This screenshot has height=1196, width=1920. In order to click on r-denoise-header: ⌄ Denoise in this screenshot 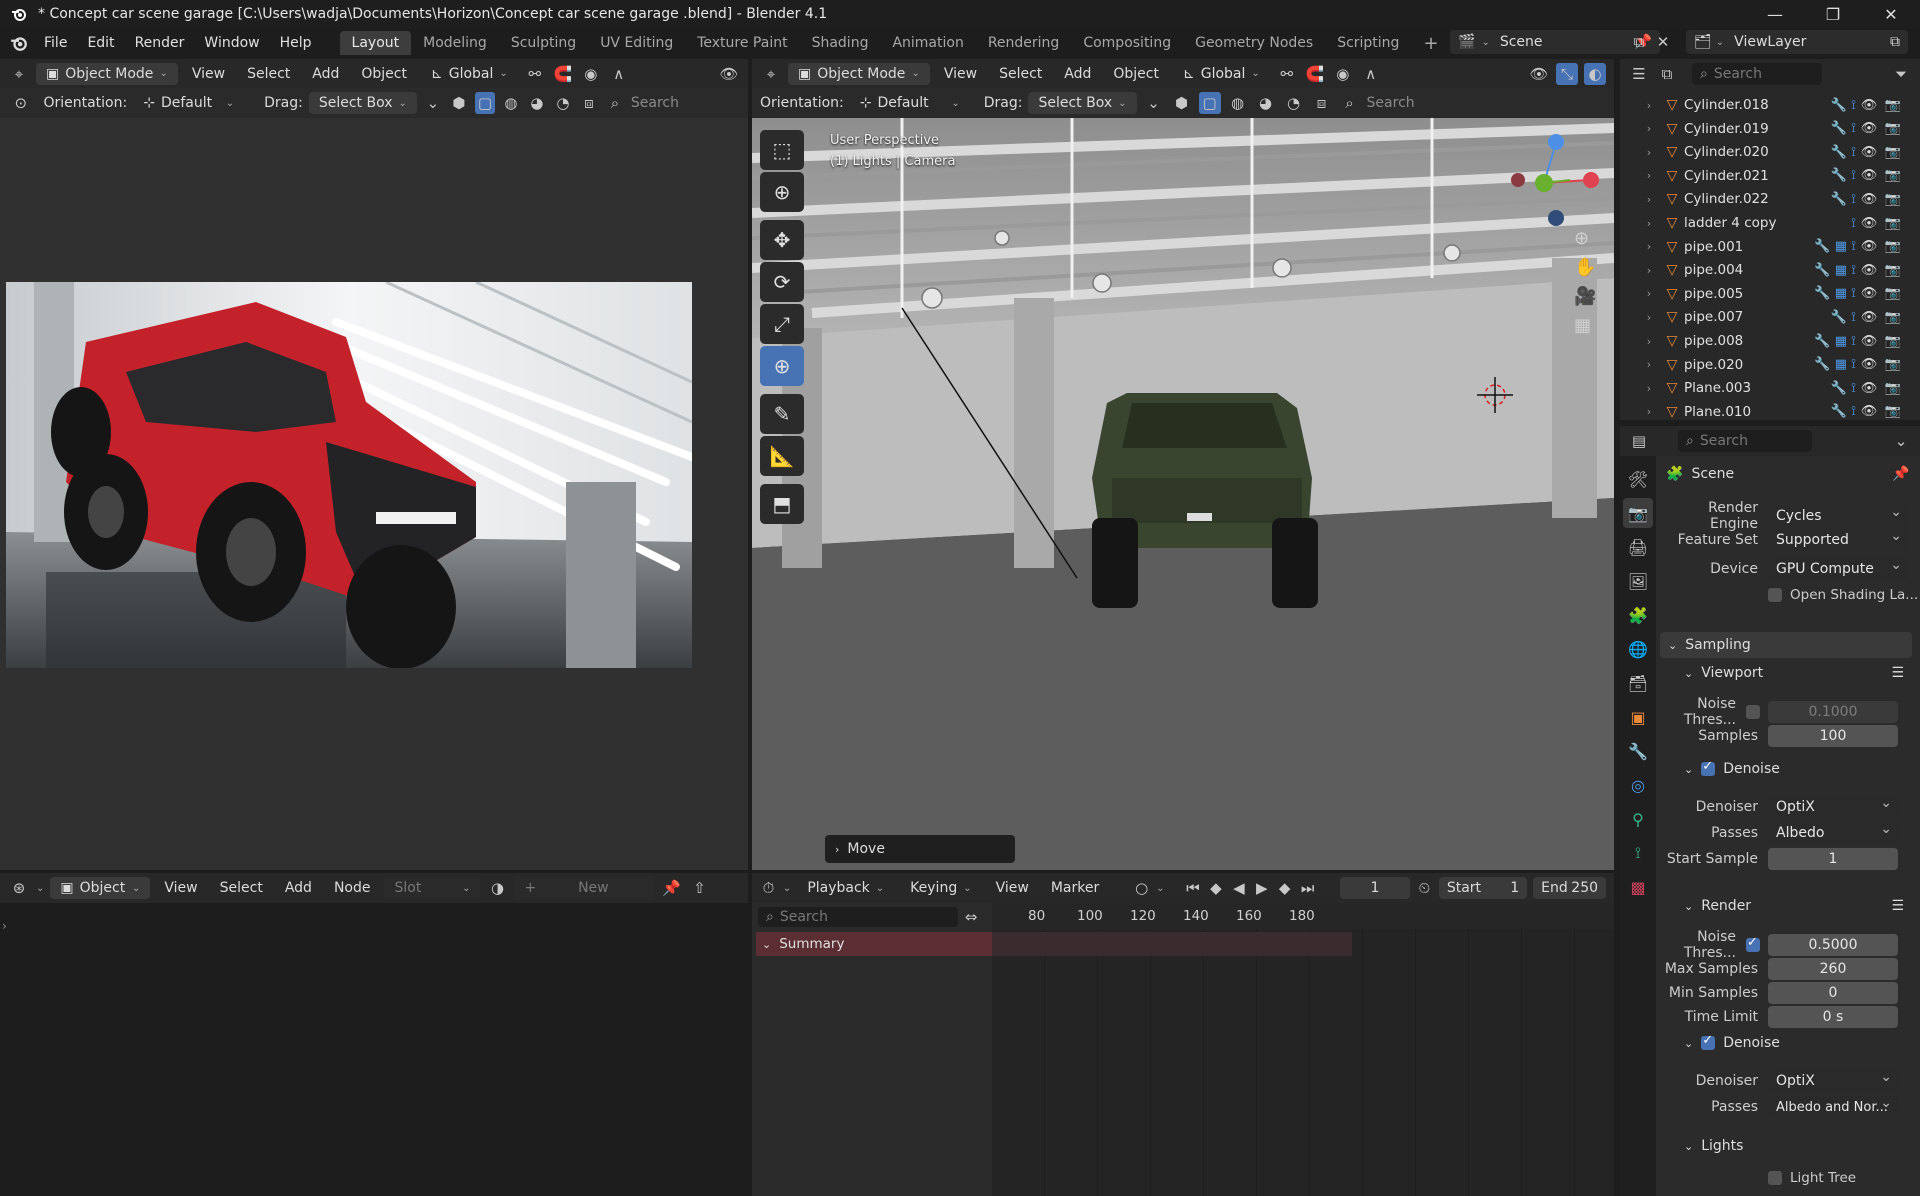, I will do `click(1732, 1042)`.